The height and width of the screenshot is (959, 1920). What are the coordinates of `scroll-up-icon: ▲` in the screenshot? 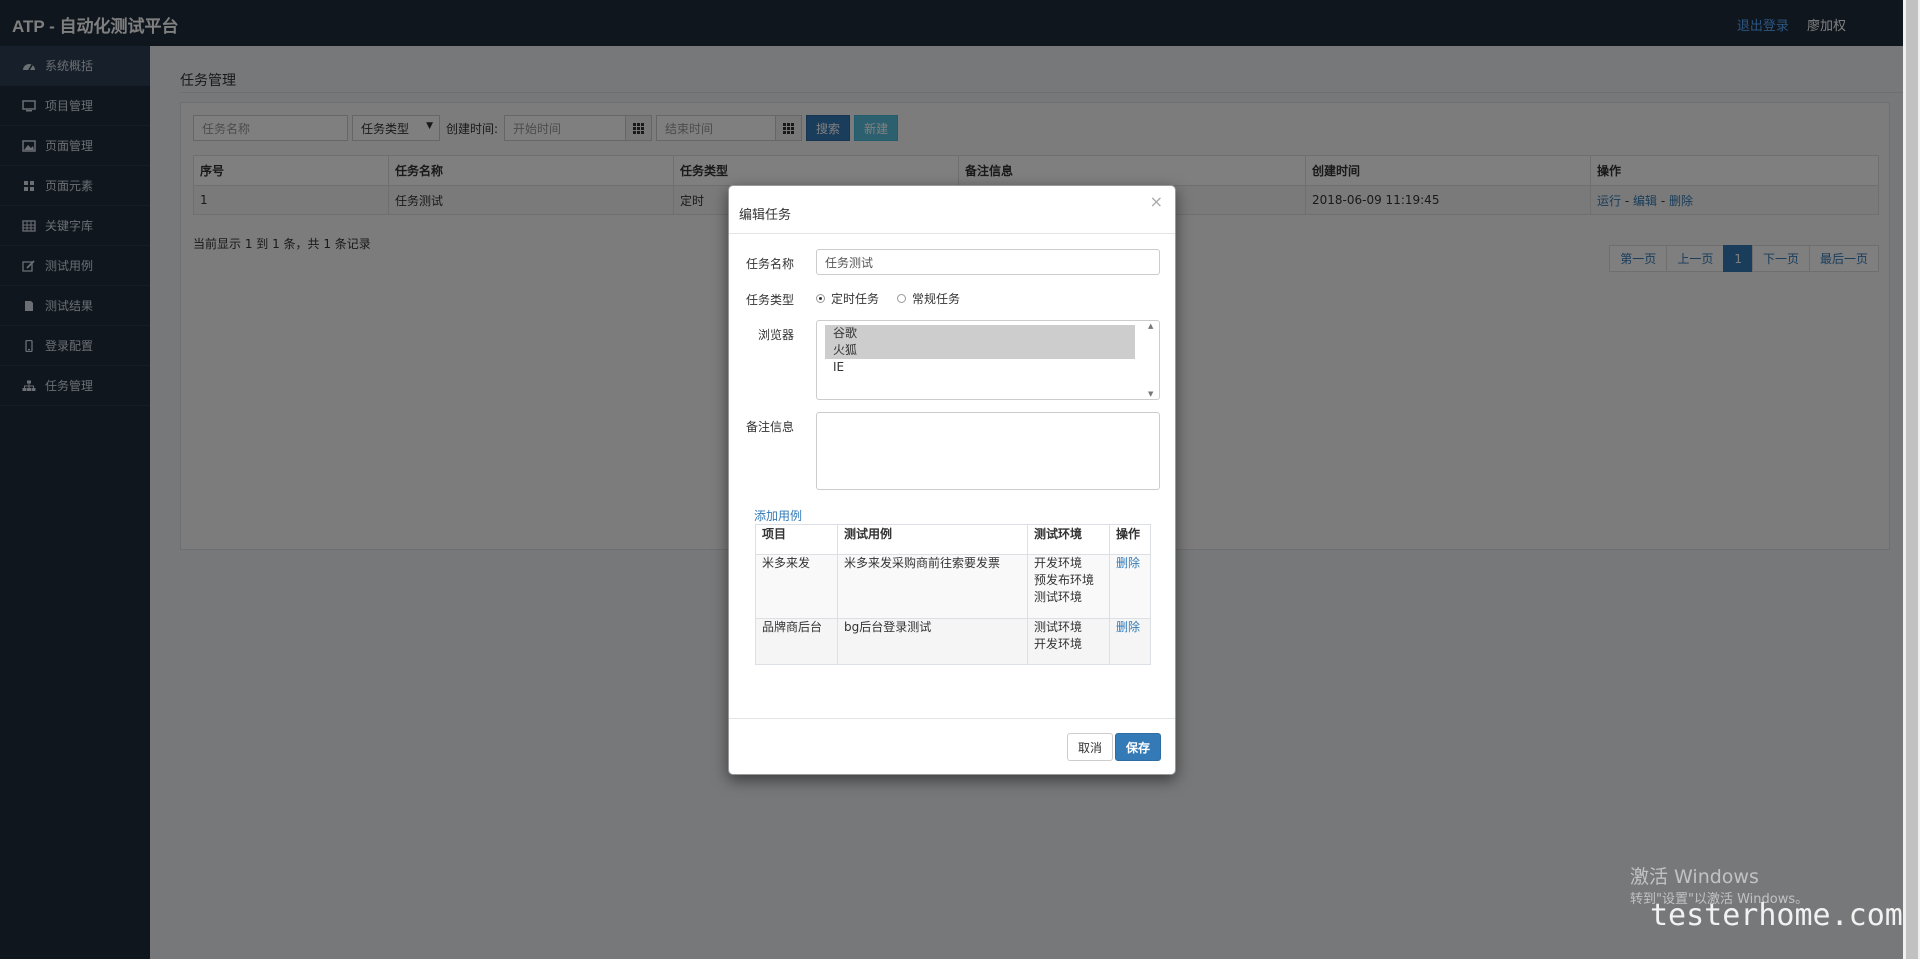 It's located at (1150, 326).